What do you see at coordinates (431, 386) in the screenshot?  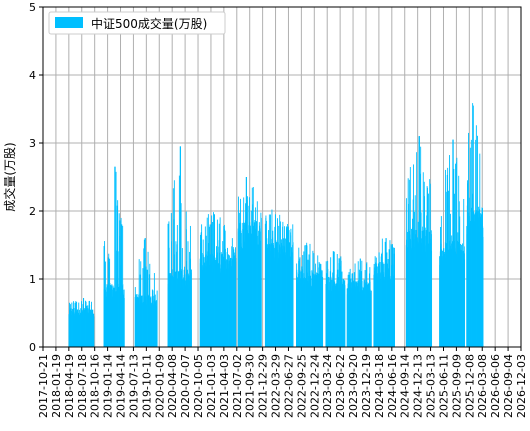 I see `x-tick-label: 2025-03-13` at bounding box center [431, 386].